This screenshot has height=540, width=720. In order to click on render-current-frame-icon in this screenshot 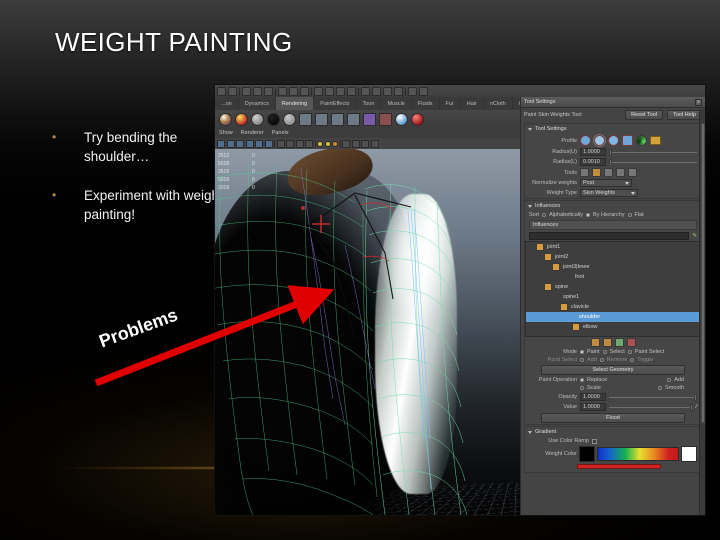, I will do `click(321, 119)`.